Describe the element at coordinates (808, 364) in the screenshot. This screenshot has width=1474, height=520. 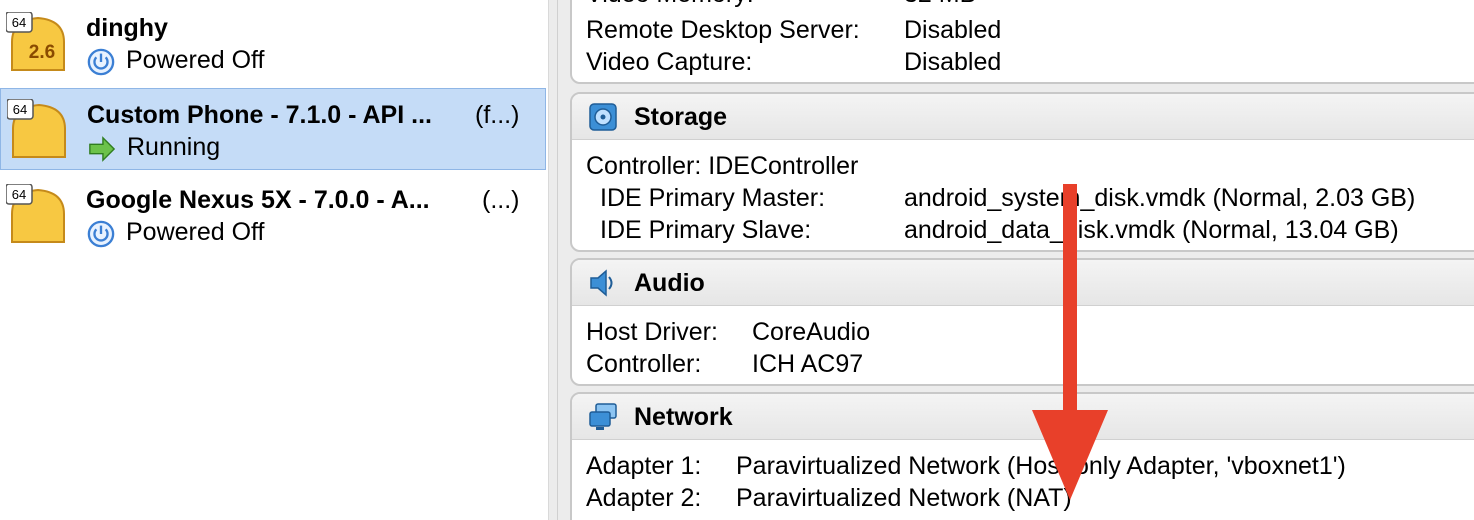
I see `audio-value: ICH AC97` at that location.